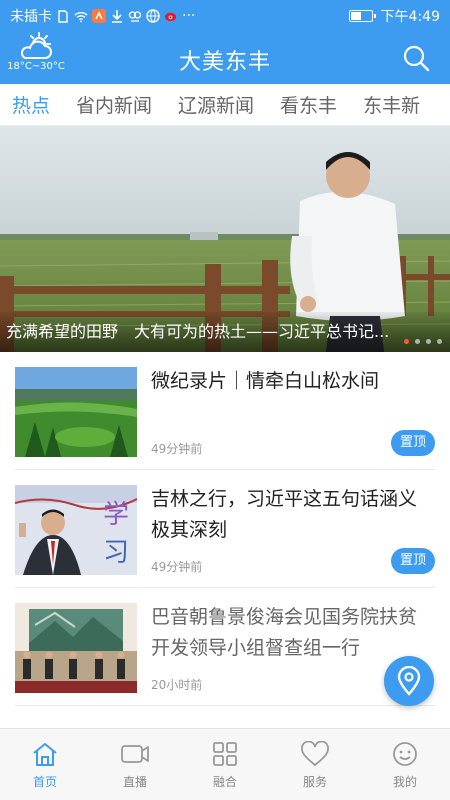  What do you see at coordinates (265, 381) in the screenshot?
I see `news-title: 微纪录片｜情牵白山松水间` at bounding box center [265, 381].